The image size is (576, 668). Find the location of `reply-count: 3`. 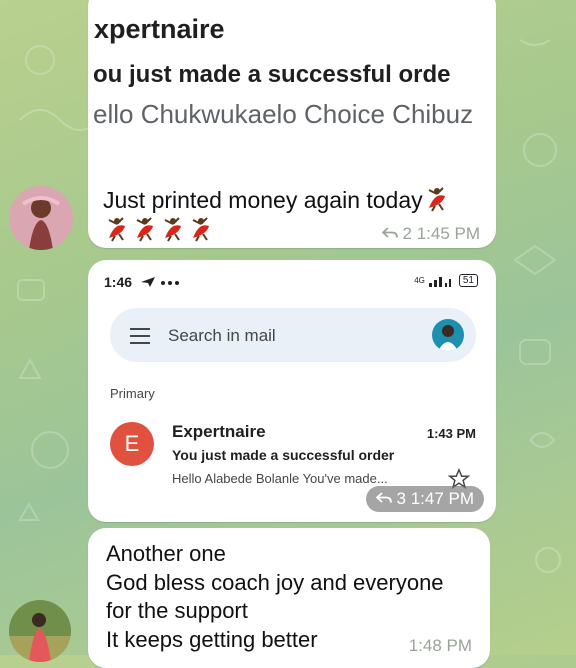

reply-count: 3 is located at coordinates (401, 498).